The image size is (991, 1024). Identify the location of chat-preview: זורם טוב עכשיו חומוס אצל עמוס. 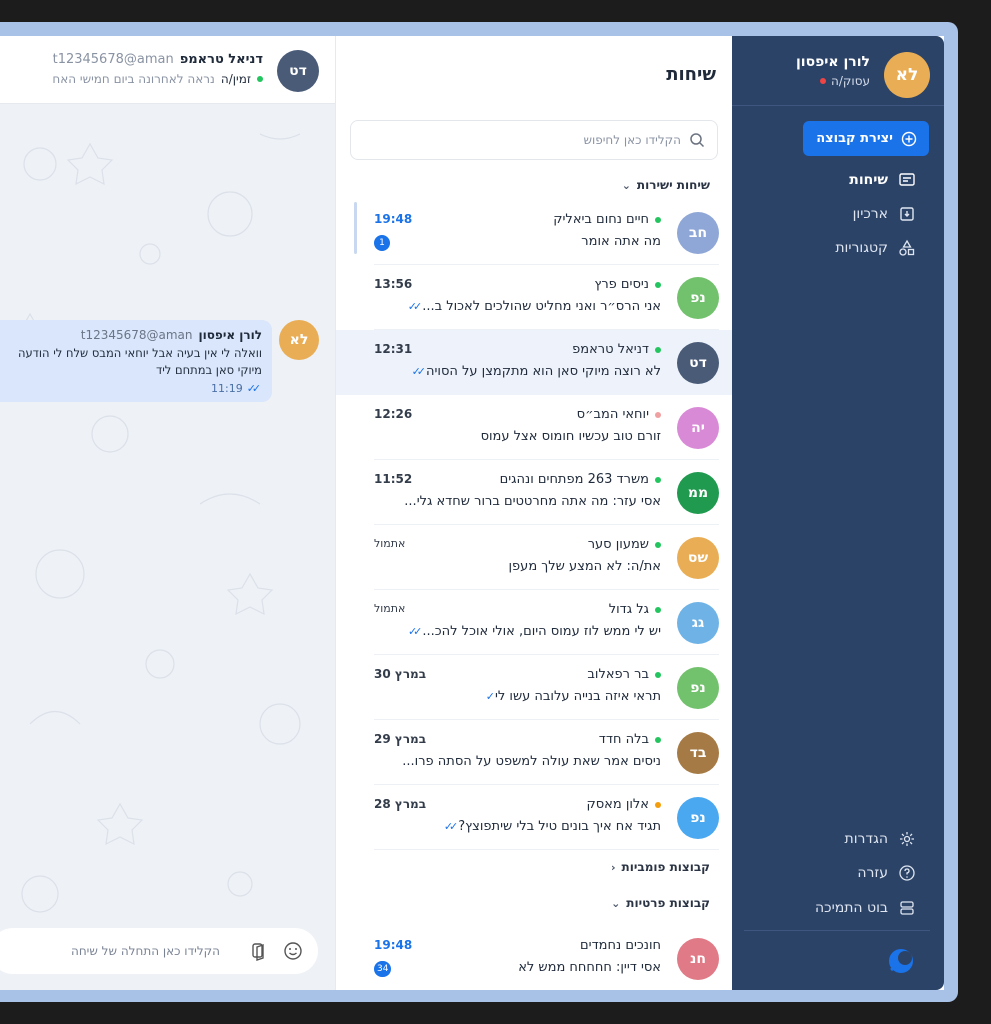
(570, 436).